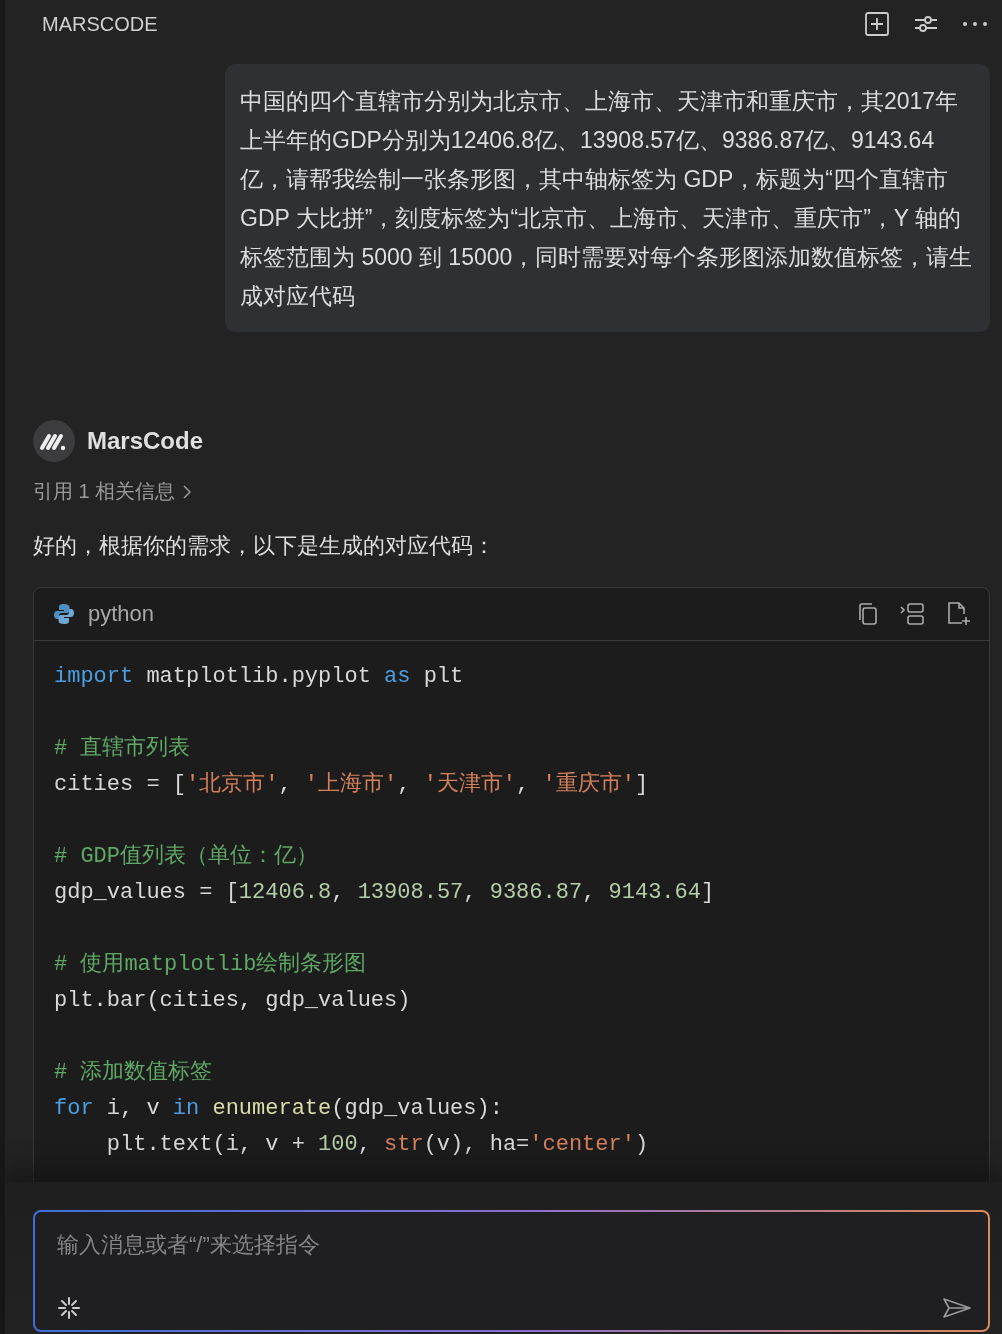 The height and width of the screenshot is (1334, 1002). I want to click on reply-text: 好的，根据你的需求，以下是生成的对应代码：, so click(264, 546).